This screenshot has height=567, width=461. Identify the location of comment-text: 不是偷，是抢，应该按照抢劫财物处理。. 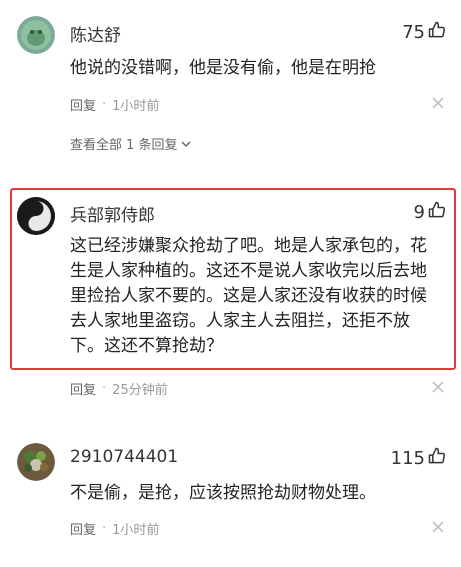
(223, 493).